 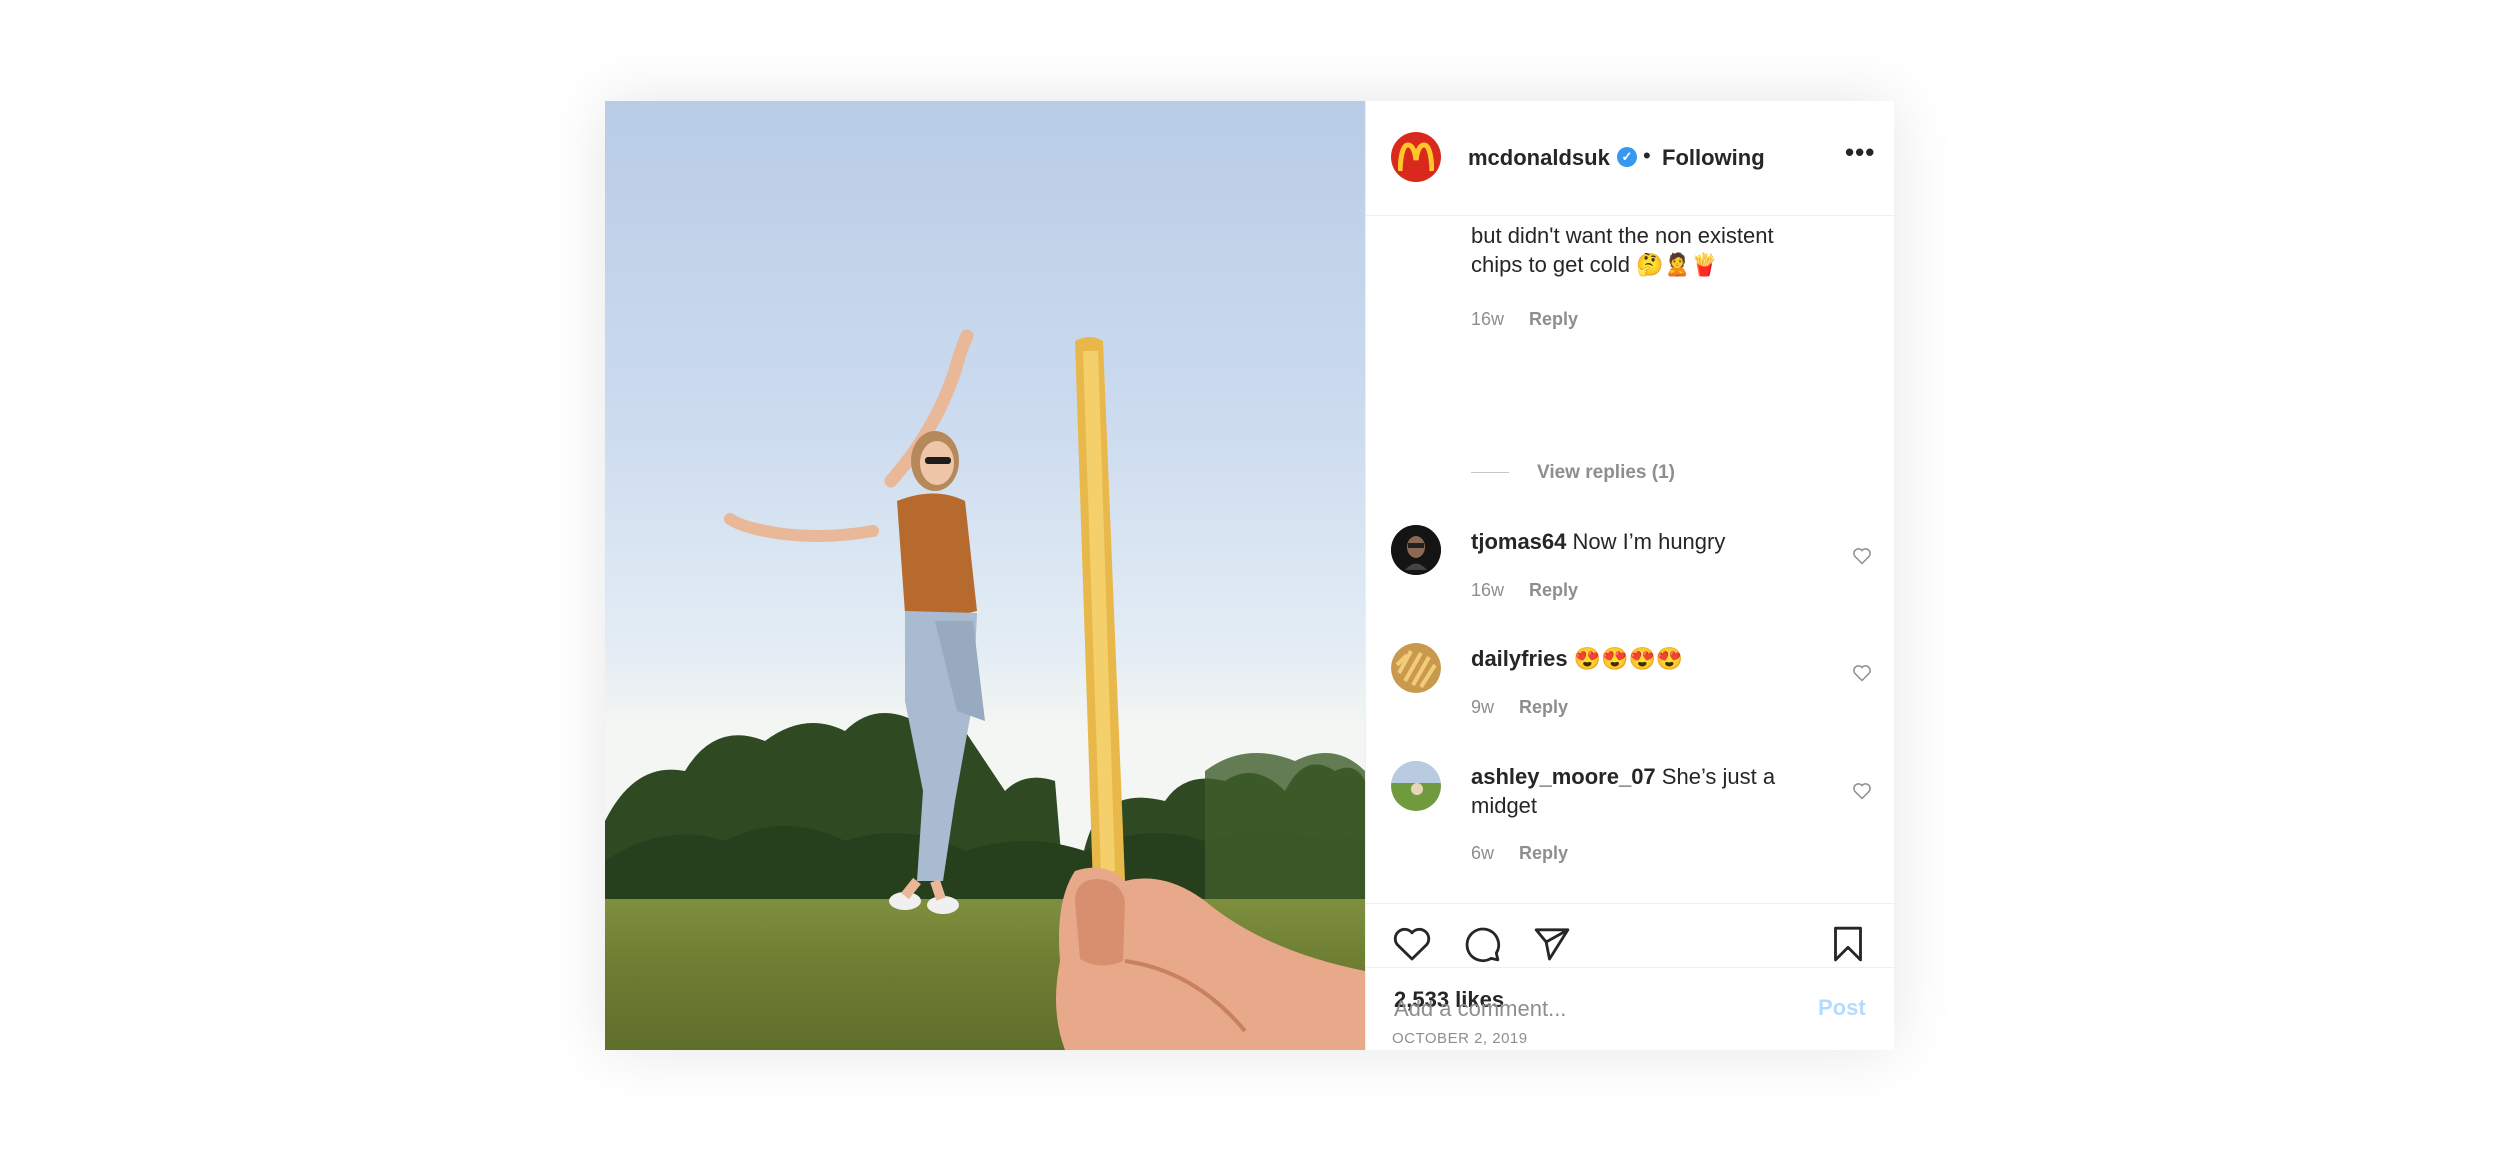 I want to click on comment-text: tjomas64 Now I’m hungry, so click(x=1598, y=541).